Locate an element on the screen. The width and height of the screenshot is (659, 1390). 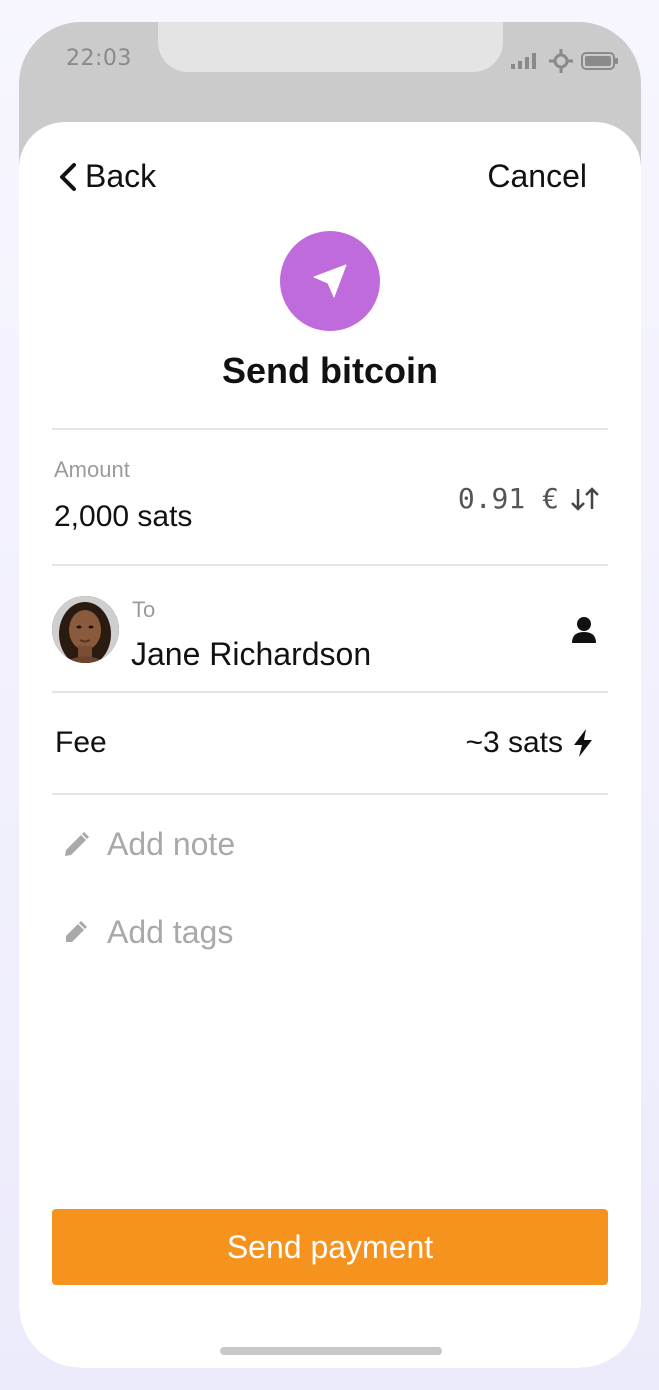
notch is located at coordinates (330, 47).